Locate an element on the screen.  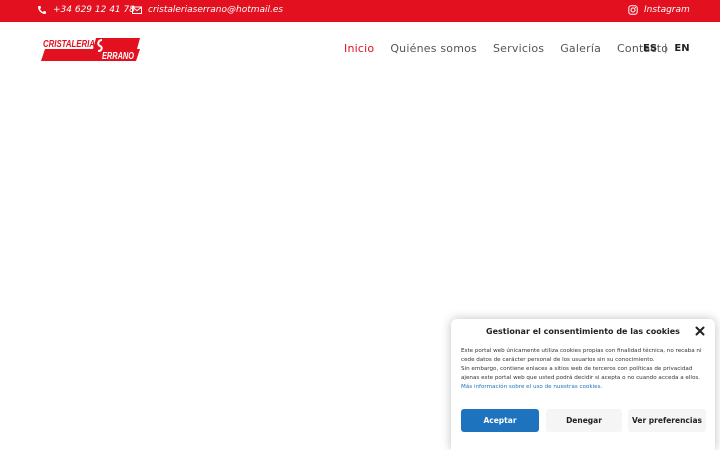
deny-button: Denegar is located at coordinates (584, 420).